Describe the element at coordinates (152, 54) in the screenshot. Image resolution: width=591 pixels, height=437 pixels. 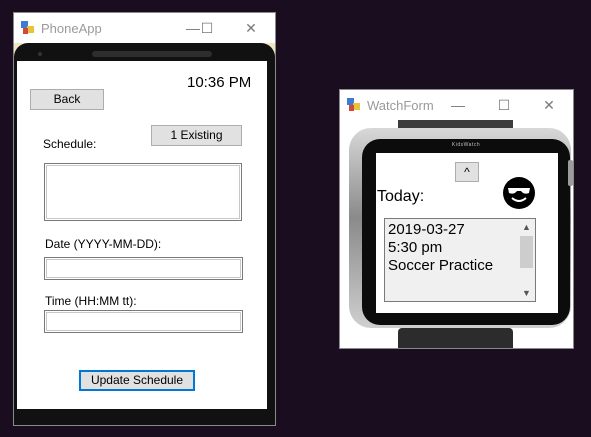
I see `speaker-grille` at that location.